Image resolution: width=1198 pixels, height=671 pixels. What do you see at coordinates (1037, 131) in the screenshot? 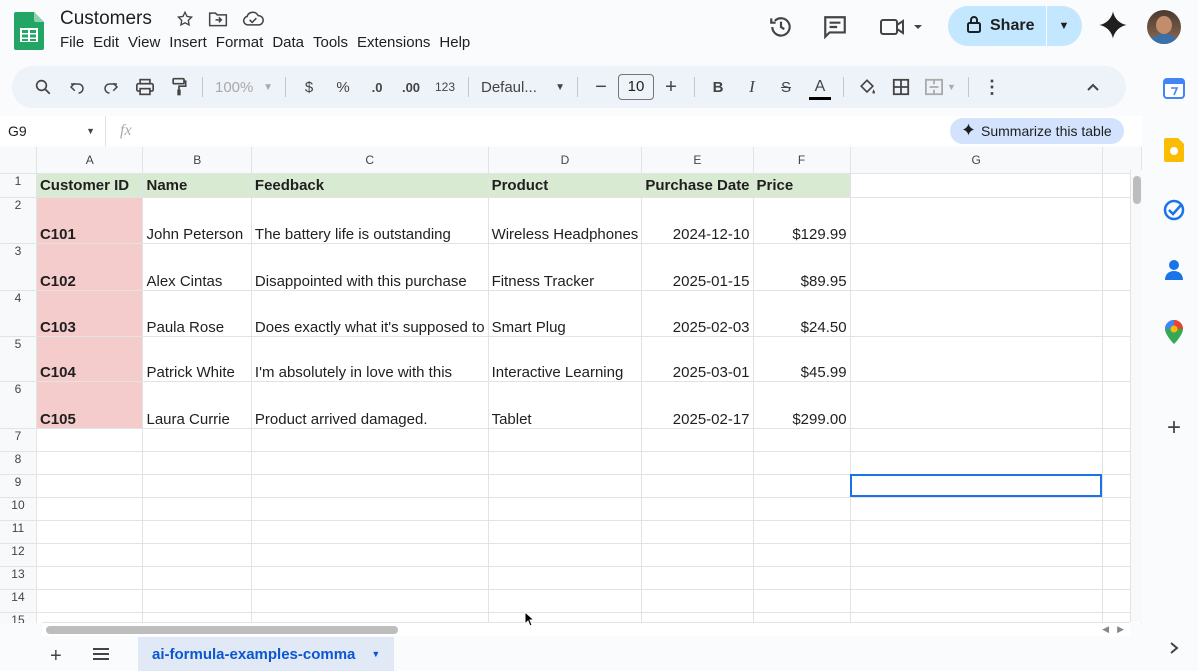
I see `summarize-table-button: Summarize this table` at bounding box center [1037, 131].